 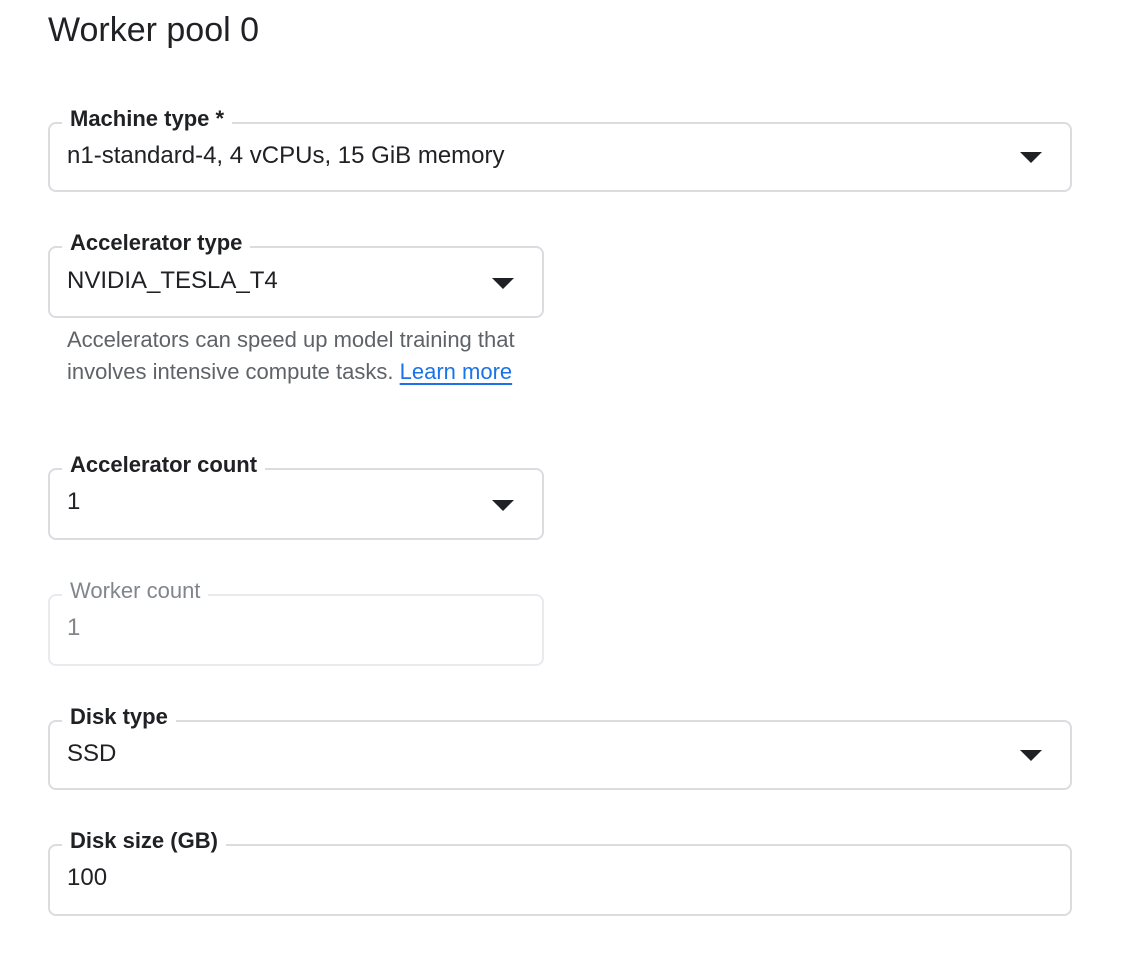 What do you see at coordinates (560, 871) in the screenshot?
I see `disk-size-input: Disk size (GB) 100` at bounding box center [560, 871].